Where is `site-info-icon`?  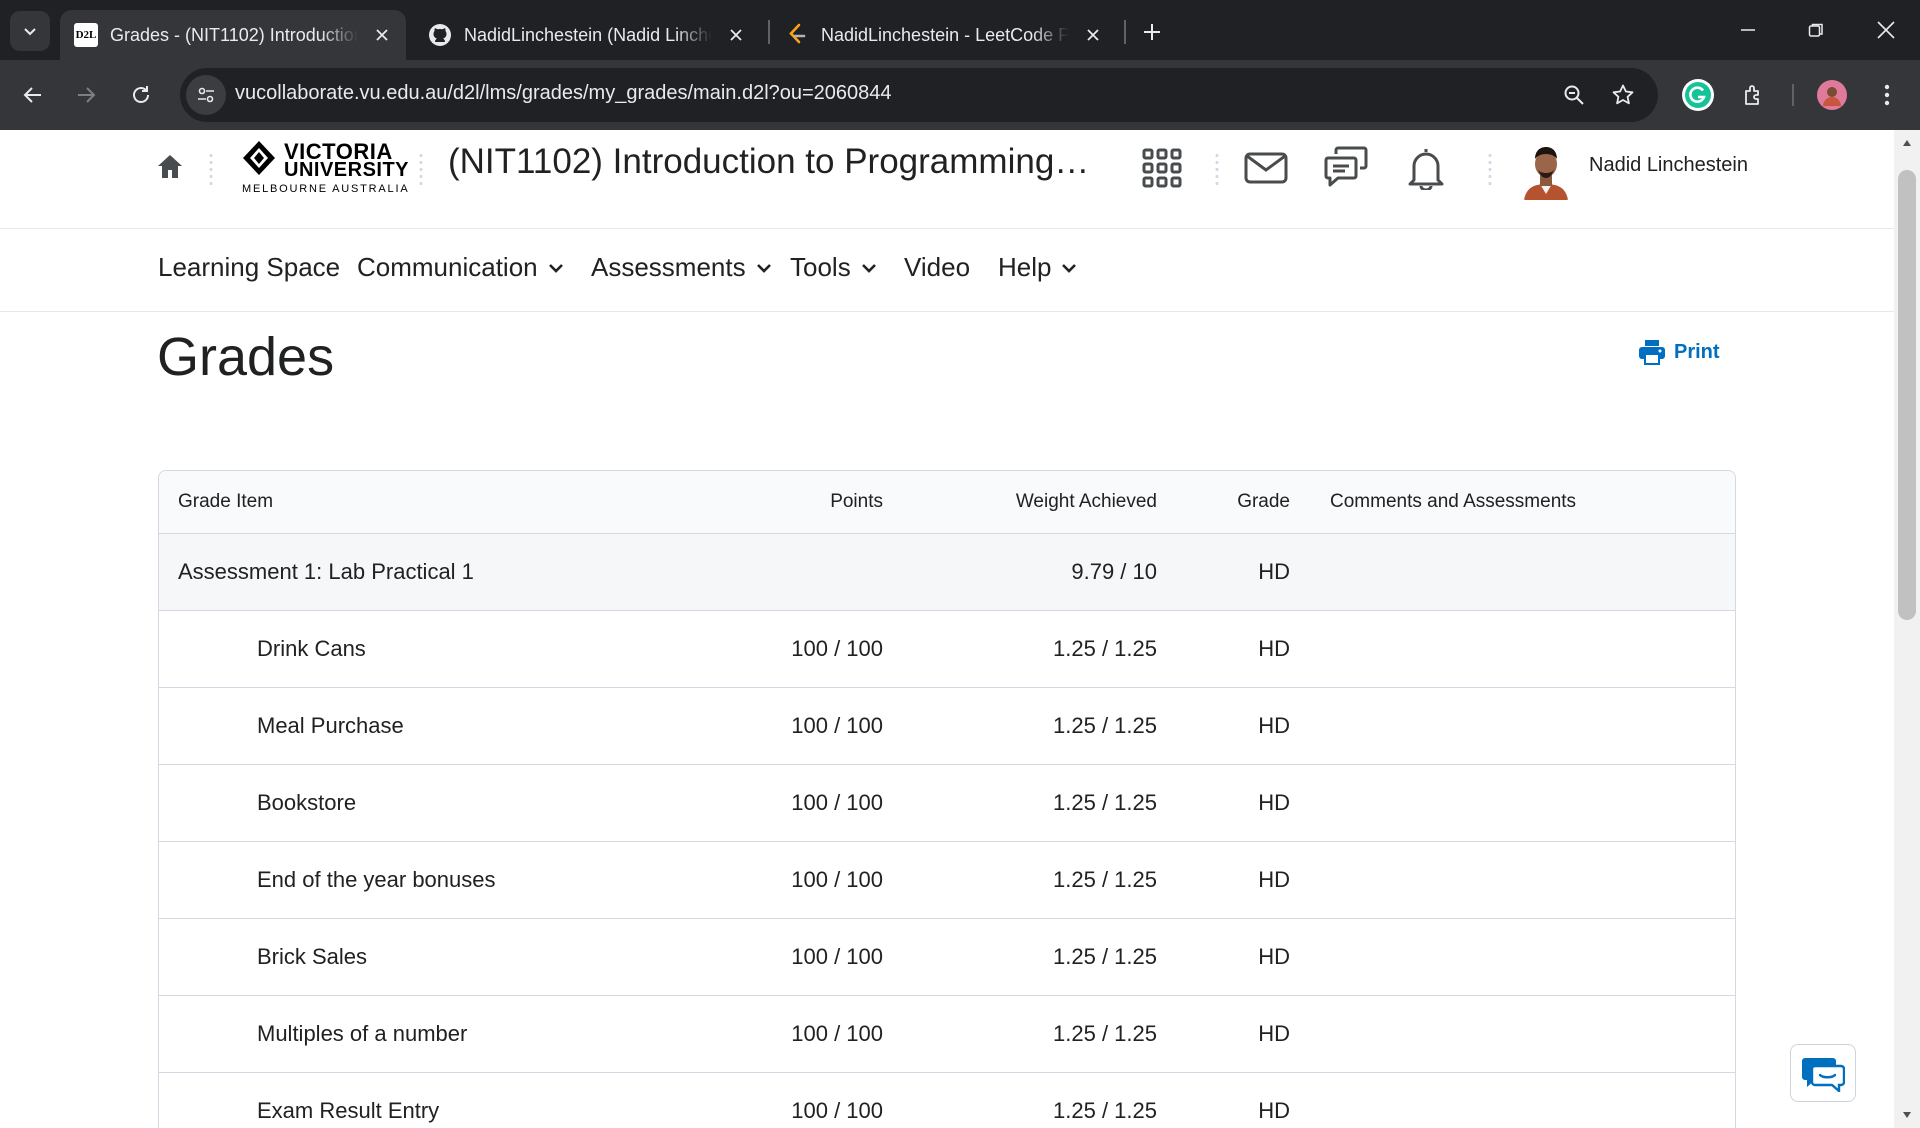 site-info-icon is located at coordinates (206, 95).